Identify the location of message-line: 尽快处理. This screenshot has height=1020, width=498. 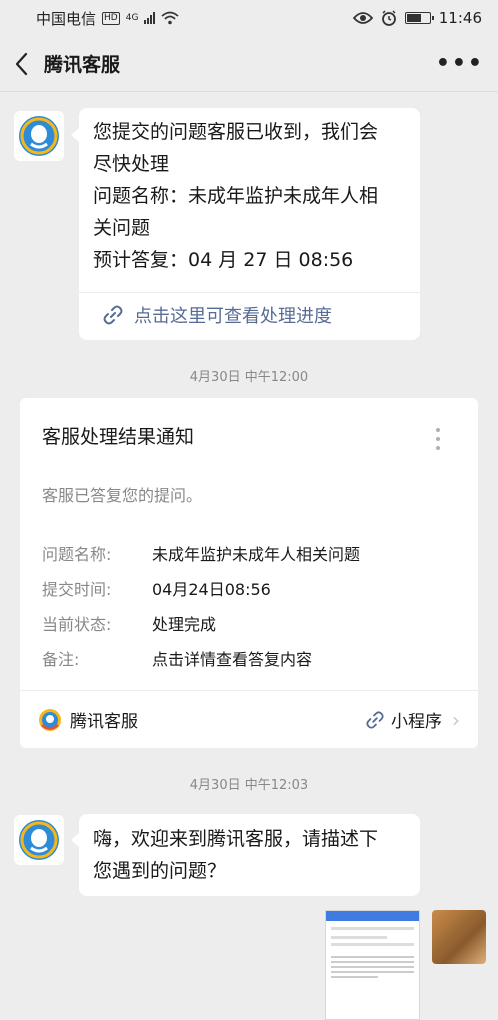
(131, 164).